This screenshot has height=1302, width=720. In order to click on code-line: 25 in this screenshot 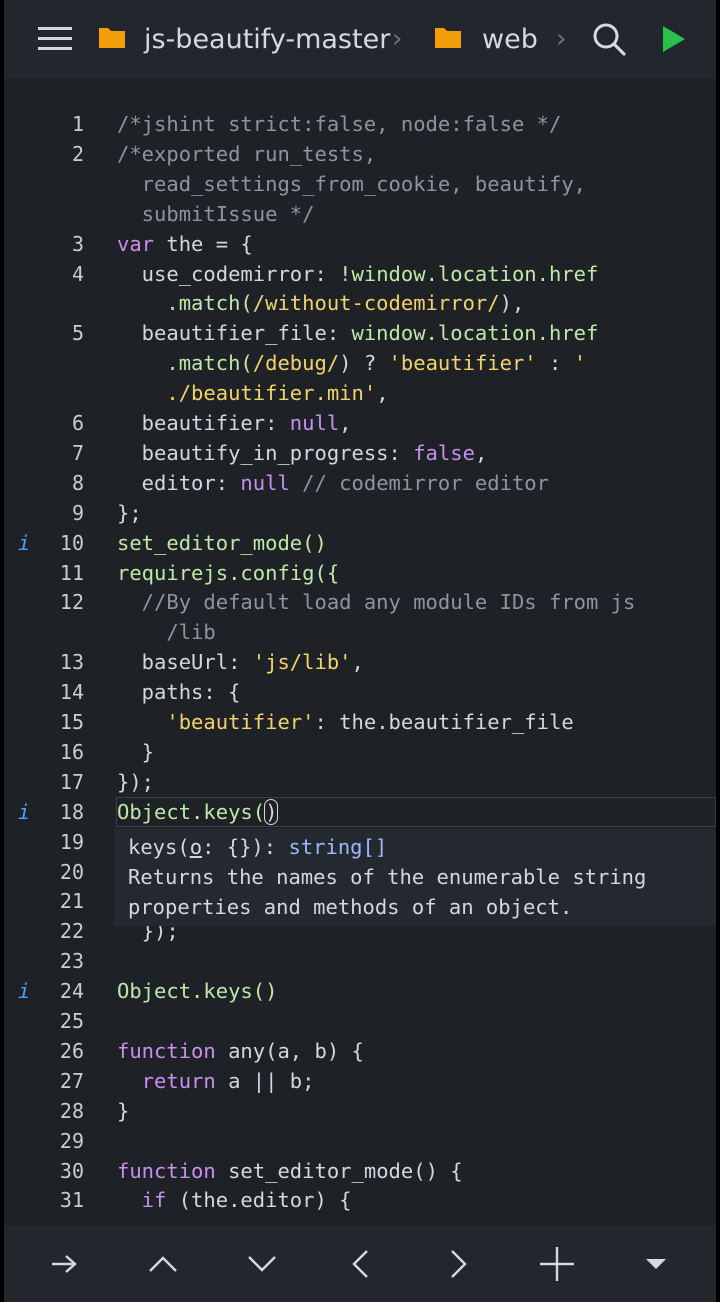, I will do `click(360, 1021)`.